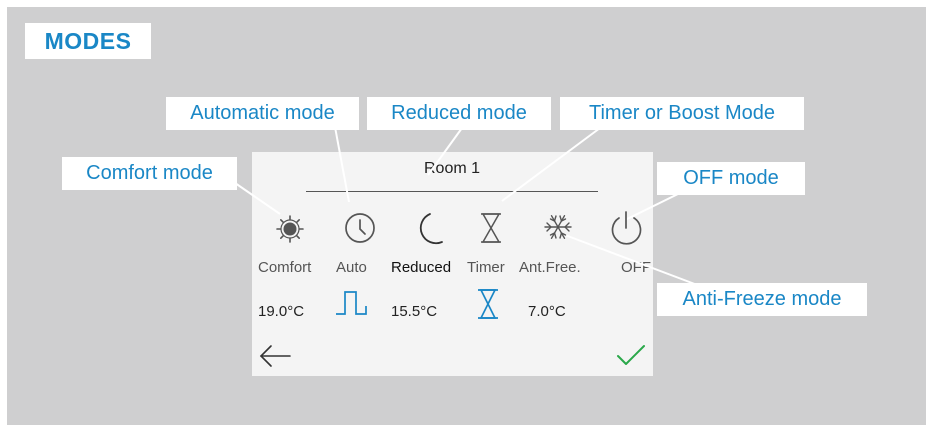 Image resolution: width=926 pixels, height=432 pixels. I want to click on connector-automatic, so click(342, 164).